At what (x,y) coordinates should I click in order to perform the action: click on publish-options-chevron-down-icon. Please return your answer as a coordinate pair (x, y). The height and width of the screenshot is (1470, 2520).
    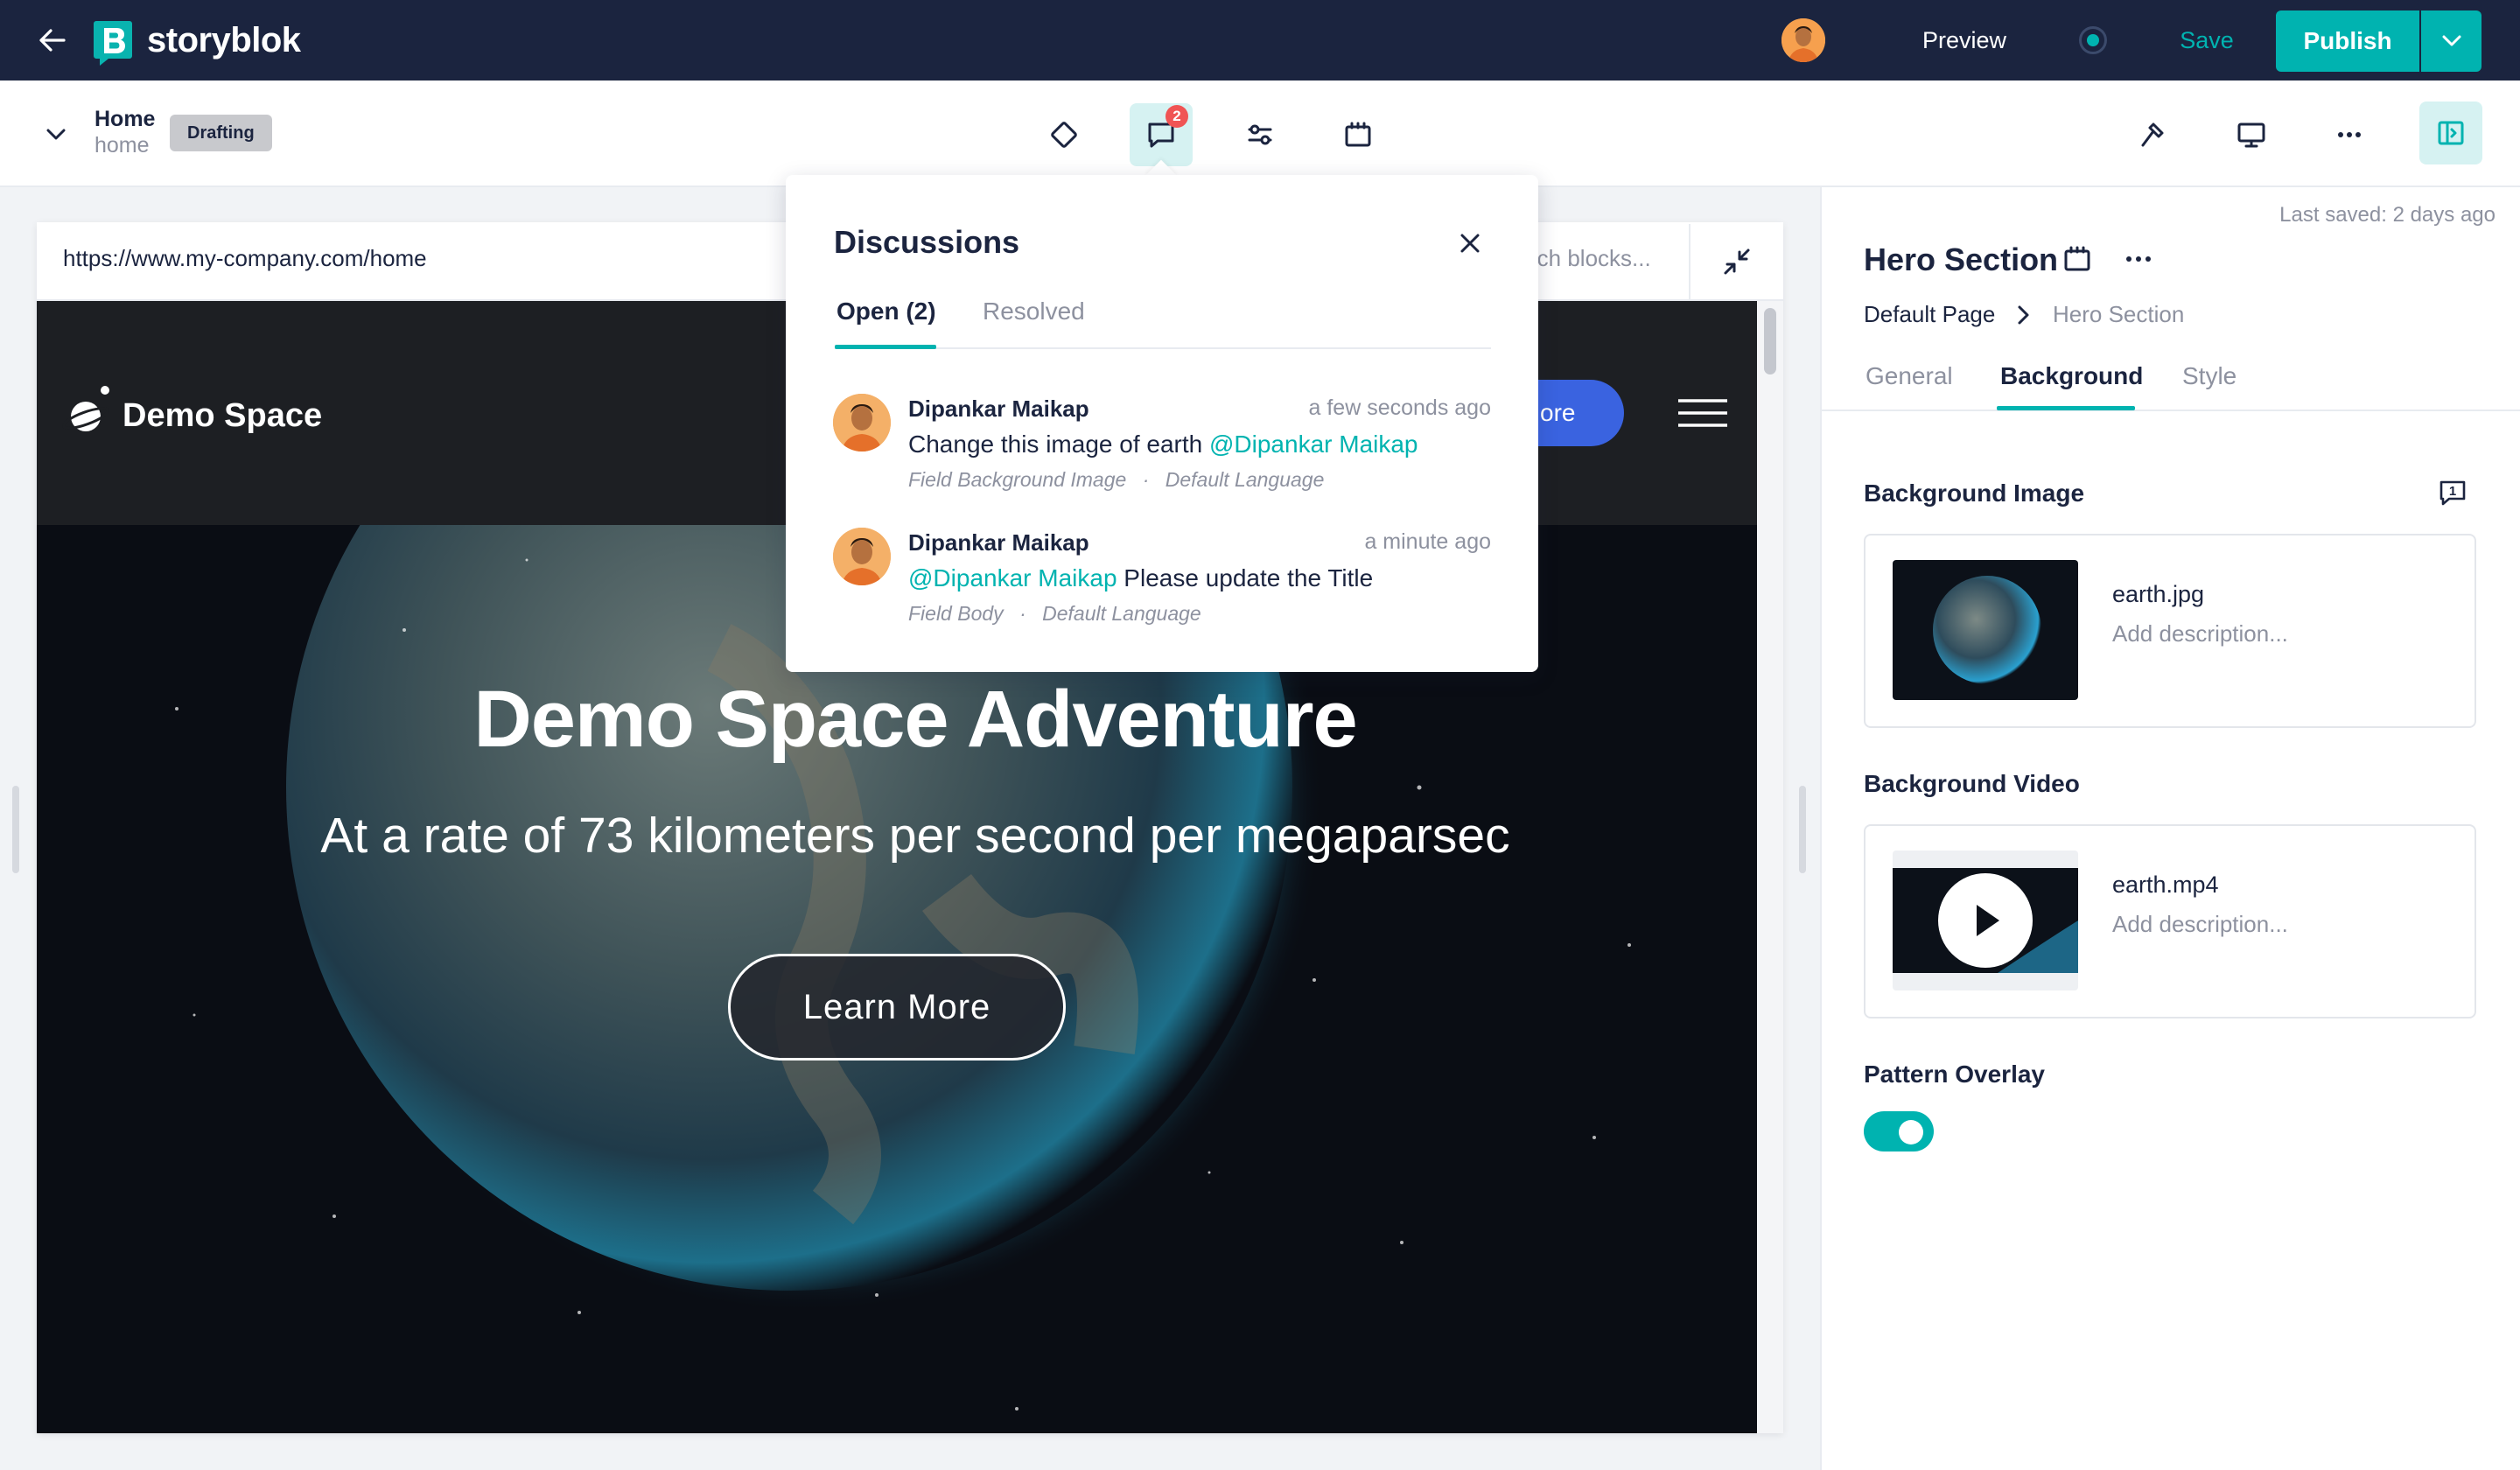
    Looking at the image, I should click on (2451, 41).